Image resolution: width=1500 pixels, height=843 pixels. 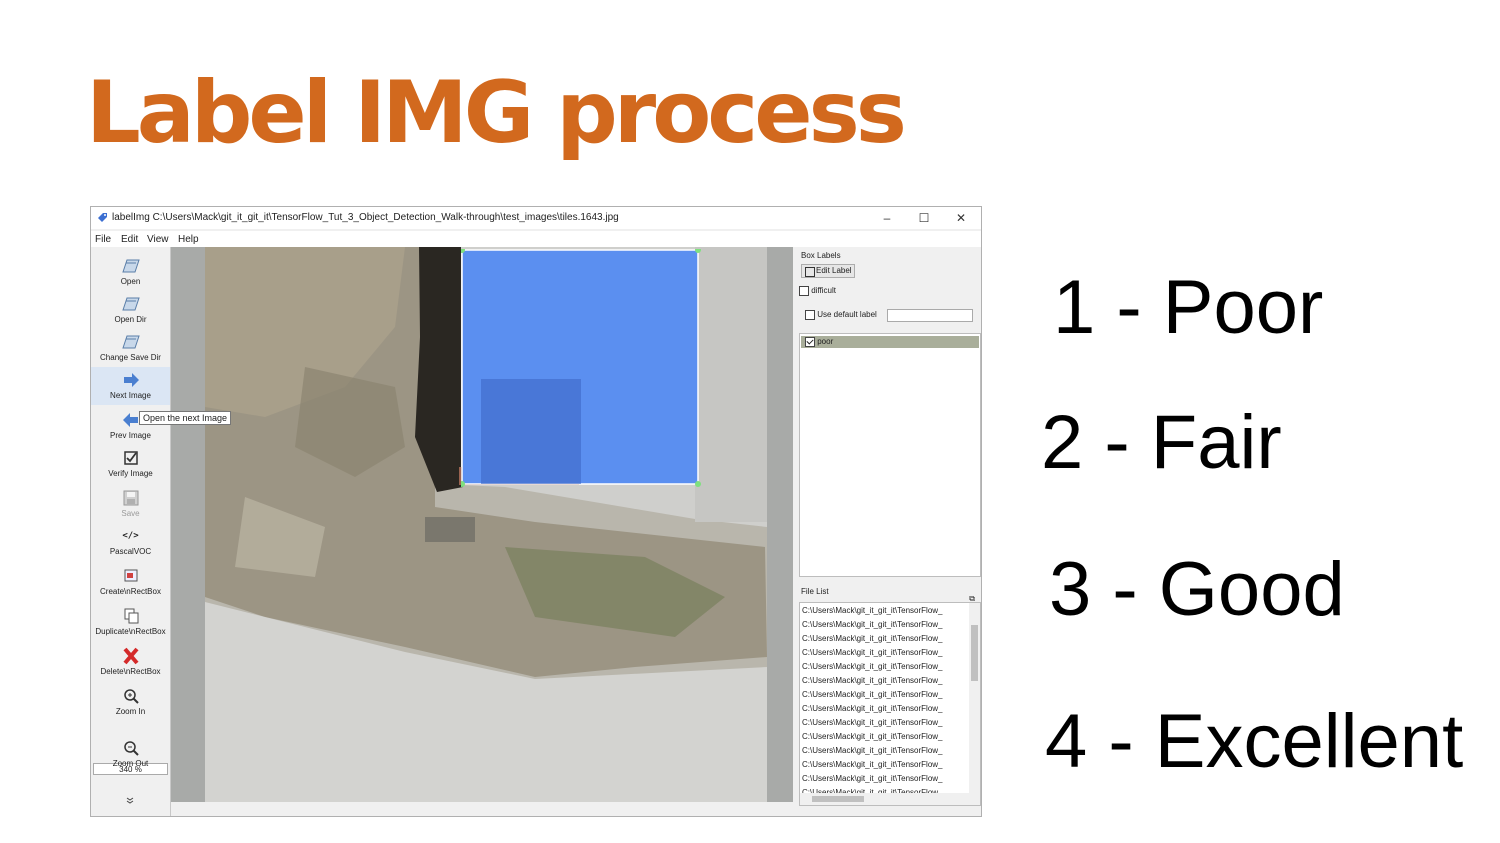 What do you see at coordinates (974, 698) in the screenshot?
I see `file-list-vertical-scrollbar` at bounding box center [974, 698].